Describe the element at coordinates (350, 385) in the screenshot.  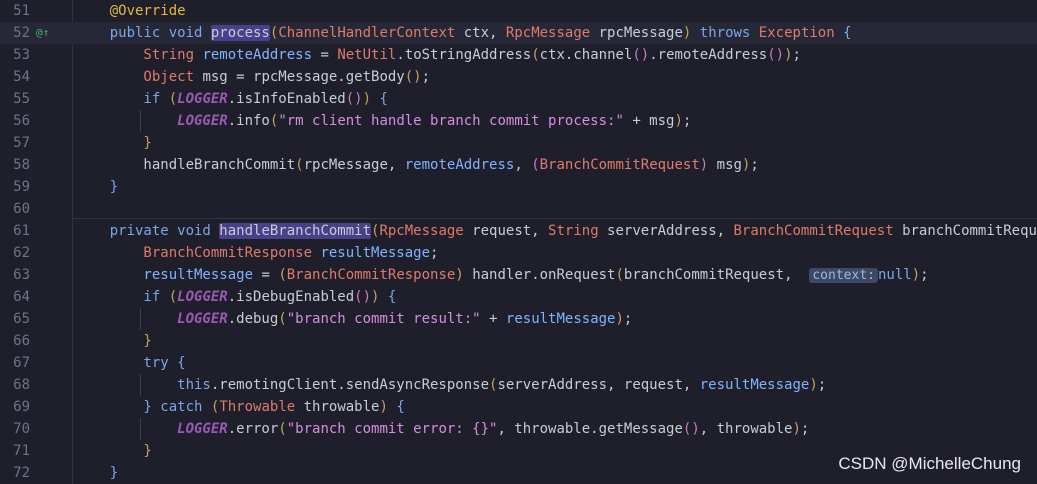
I see `code-token: .remotingClient.sendAsyncResponse` at that location.